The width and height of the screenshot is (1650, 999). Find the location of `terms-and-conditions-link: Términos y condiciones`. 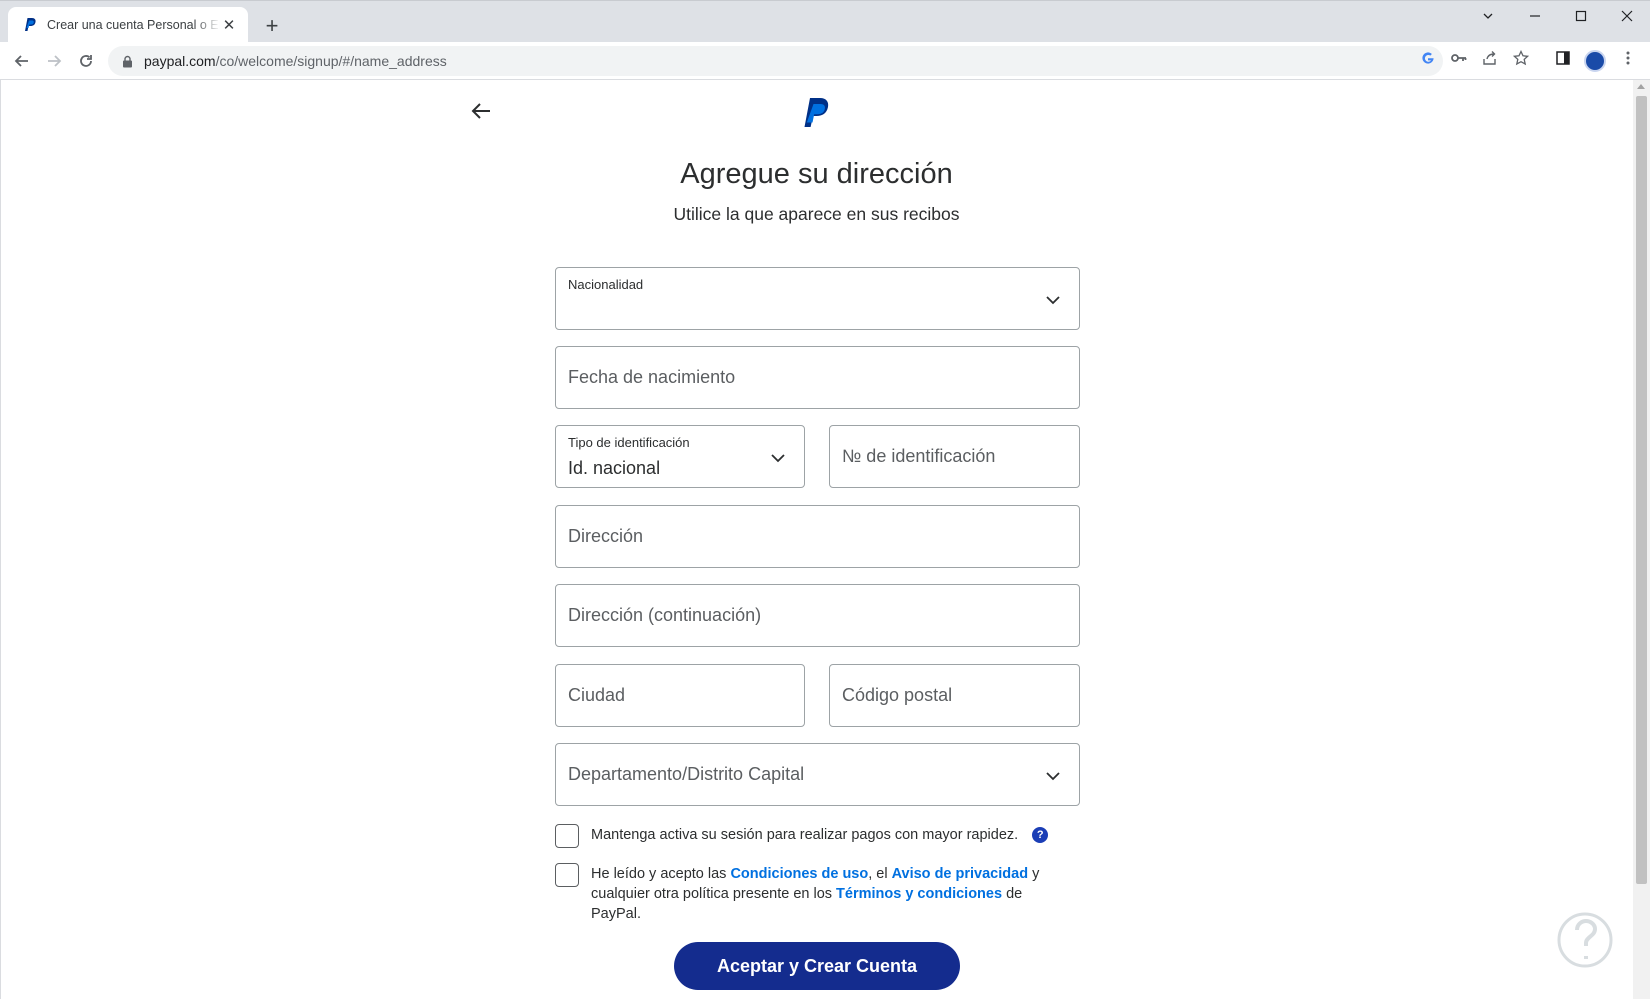

terms-and-conditions-link: Términos y condiciones is located at coordinates (919, 894).